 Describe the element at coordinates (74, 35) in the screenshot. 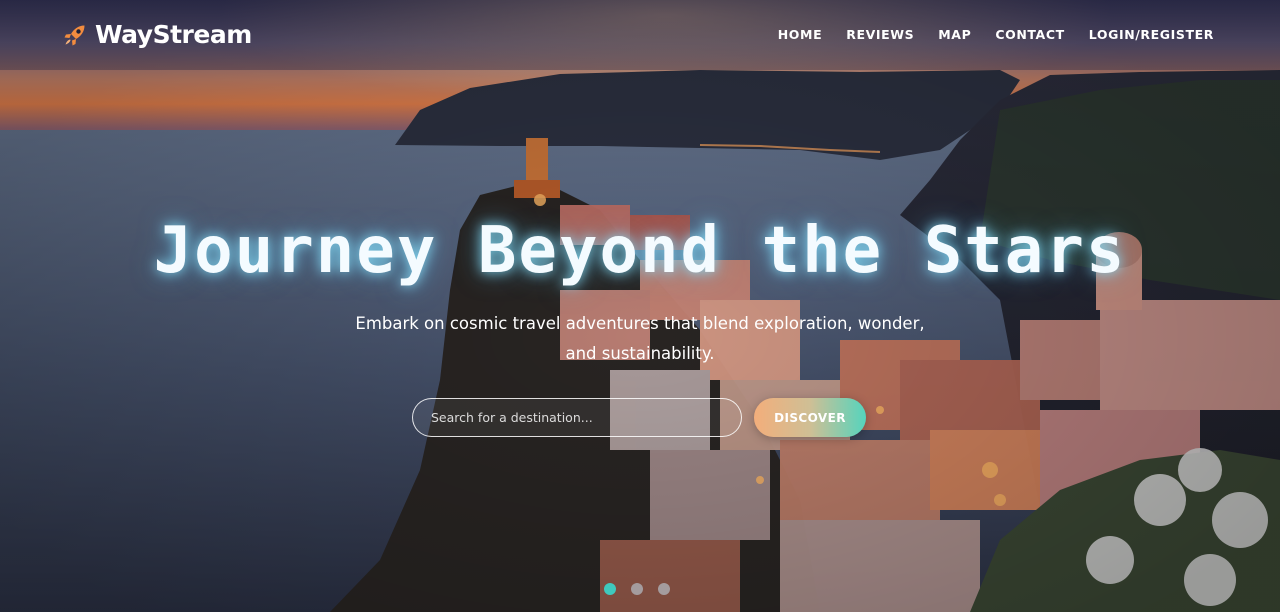

I see `rocket-icon` at that location.